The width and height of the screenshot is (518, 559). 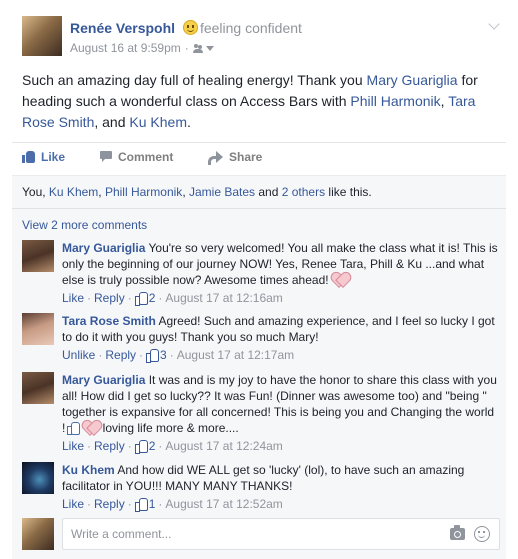 I want to click on reactions-prefix: You,, so click(x=35, y=192).